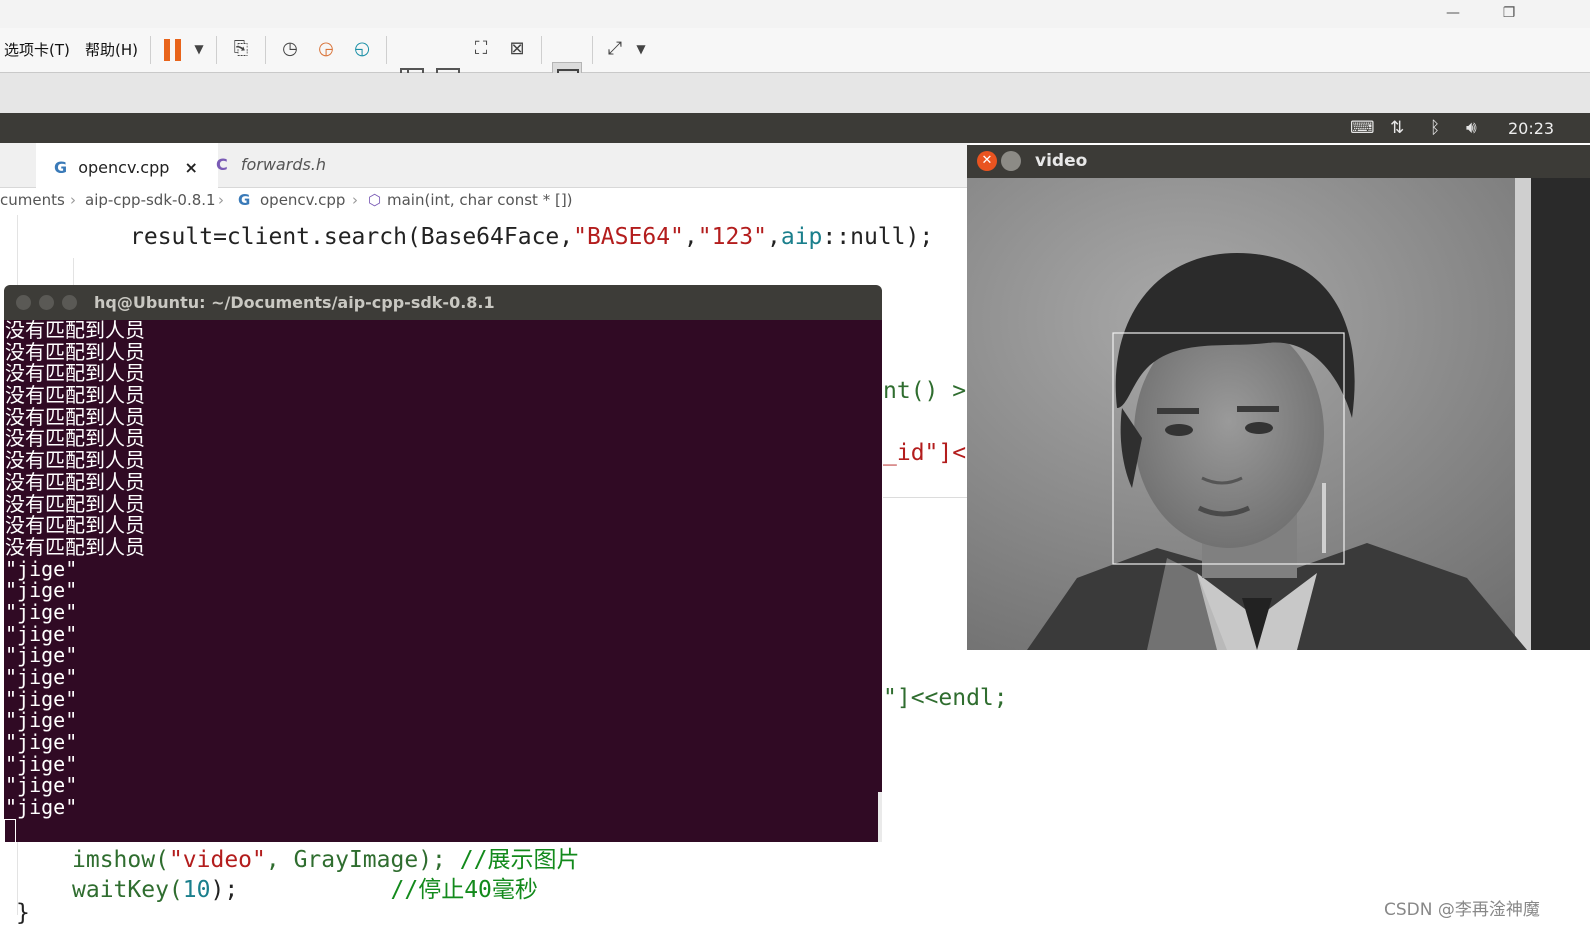 The height and width of the screenshot is (938, 1590). What do you see at coordinates (926, 497) in the screenshot?
I see `editor-divider` at bounding box center [926, 497].